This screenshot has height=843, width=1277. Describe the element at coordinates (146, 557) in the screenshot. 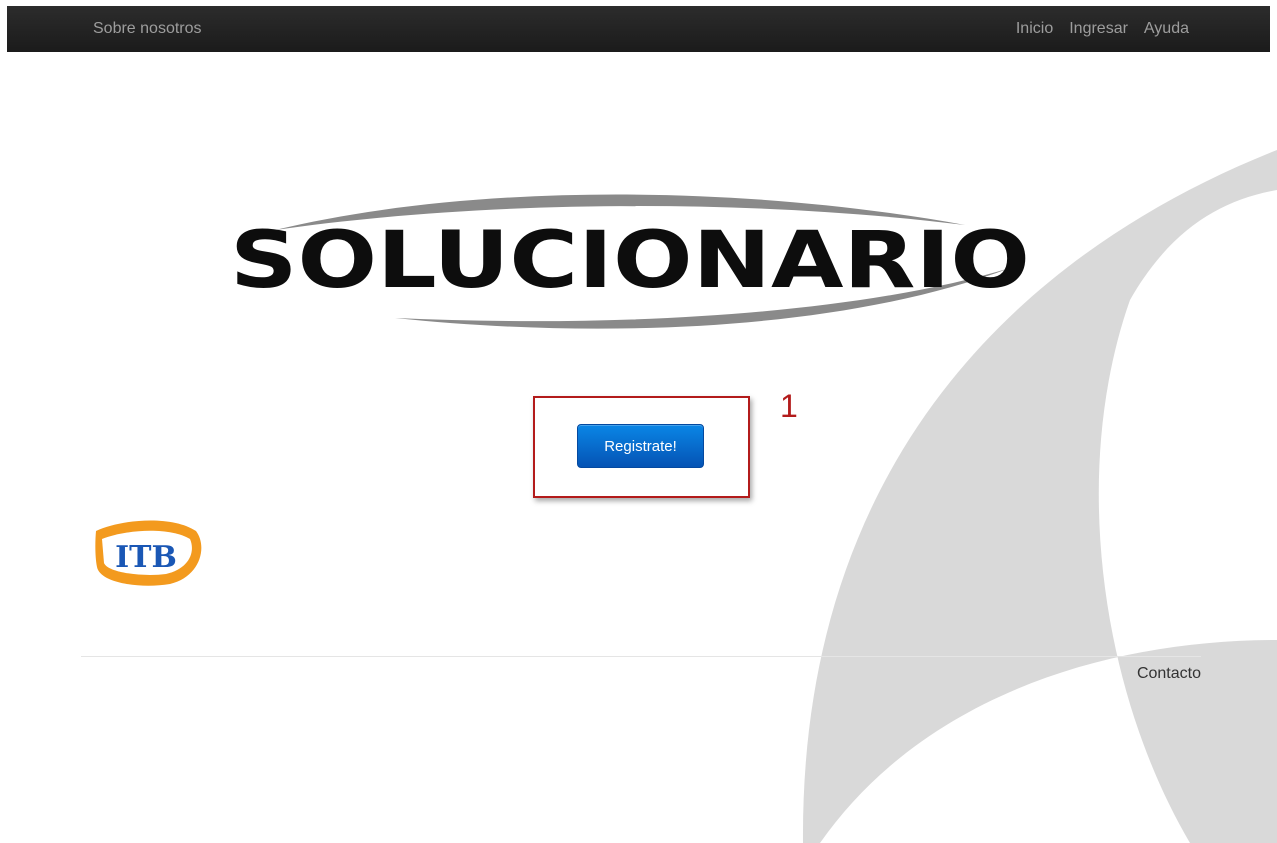

I see `itb-logo-text: ITB` at that location.